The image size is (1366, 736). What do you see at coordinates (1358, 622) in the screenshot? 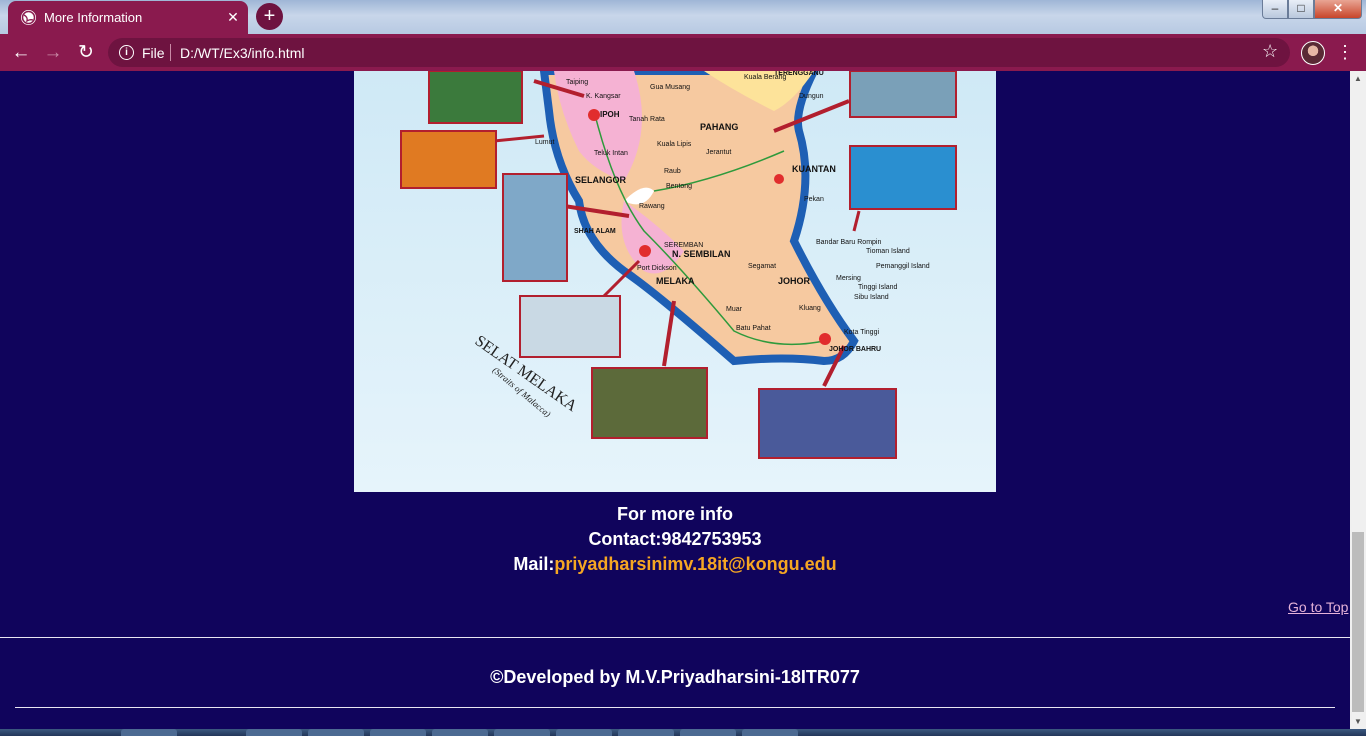
I see `scrollbar-thumb` at bounding box center [1358, 622].